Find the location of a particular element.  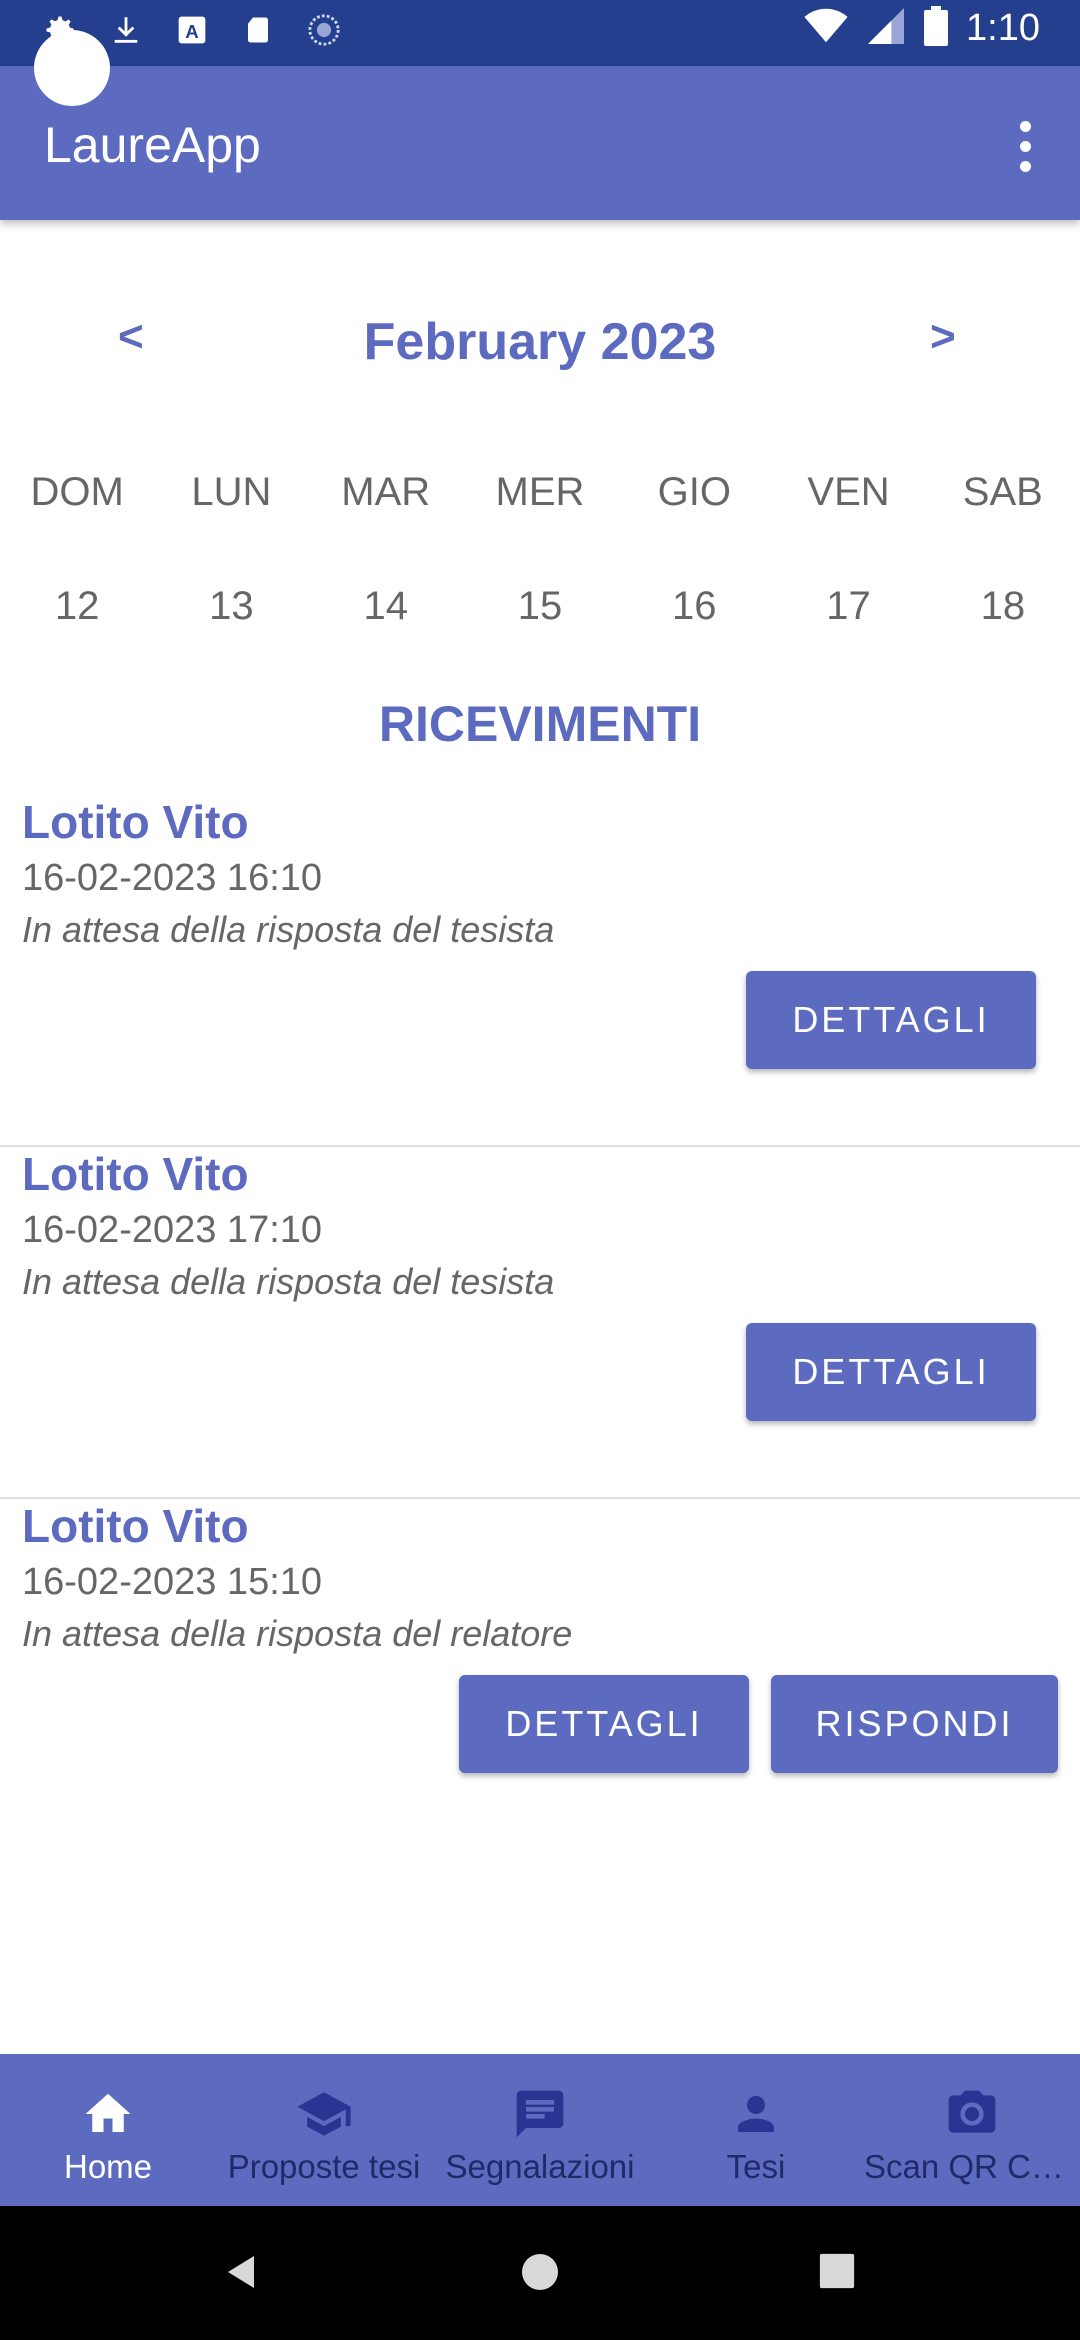

reception-datetime: 16-02-2023 16:10 is located at coordinates (172, 878).